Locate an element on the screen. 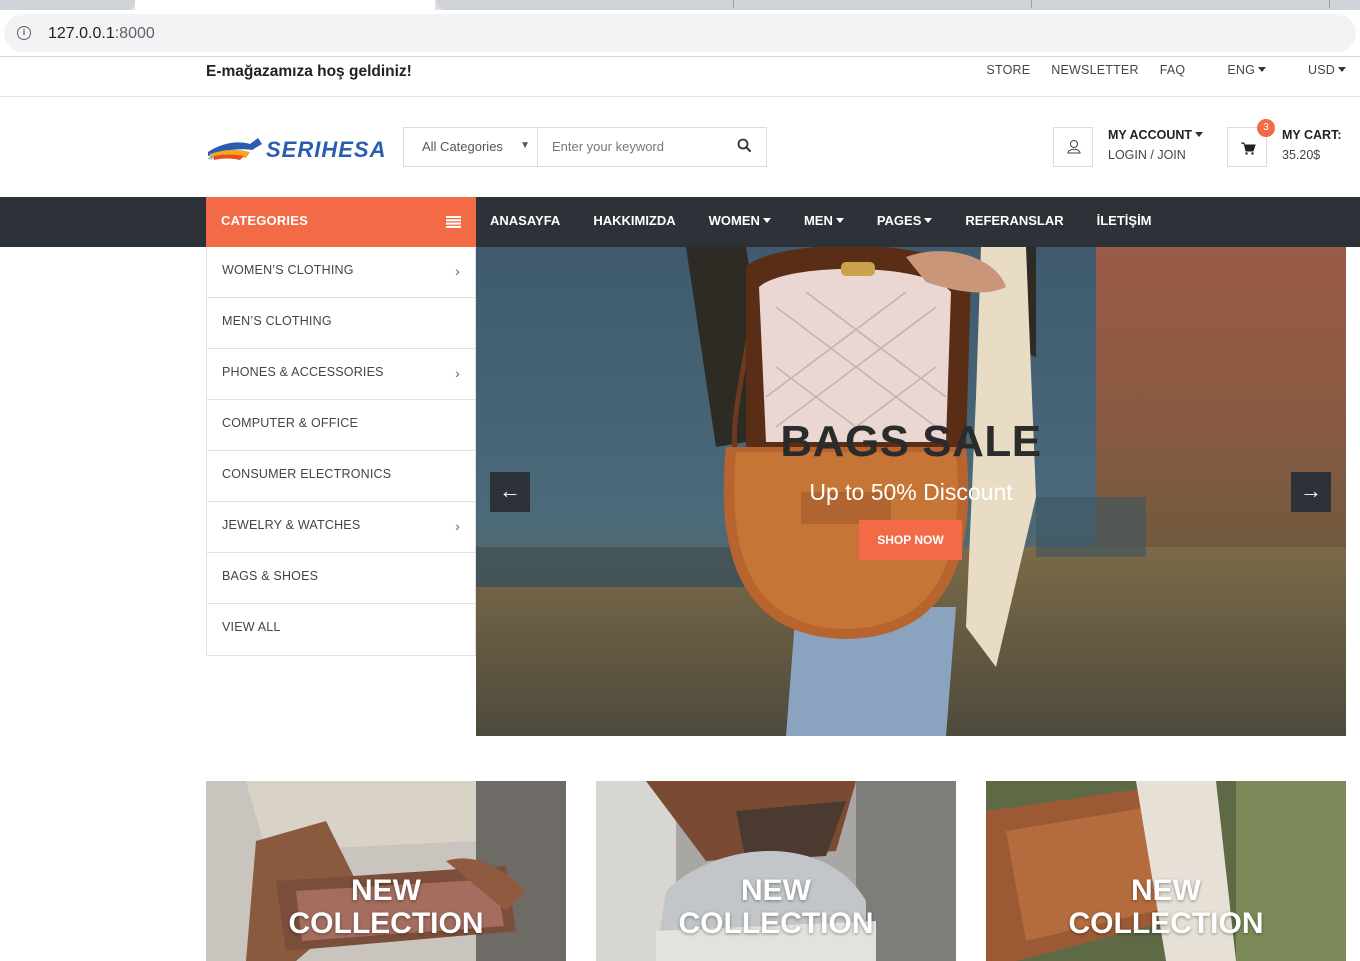 This screenshot has width=1360, height=961. shop-now-button: SHOP NOW is located at coordinates (910, 540).